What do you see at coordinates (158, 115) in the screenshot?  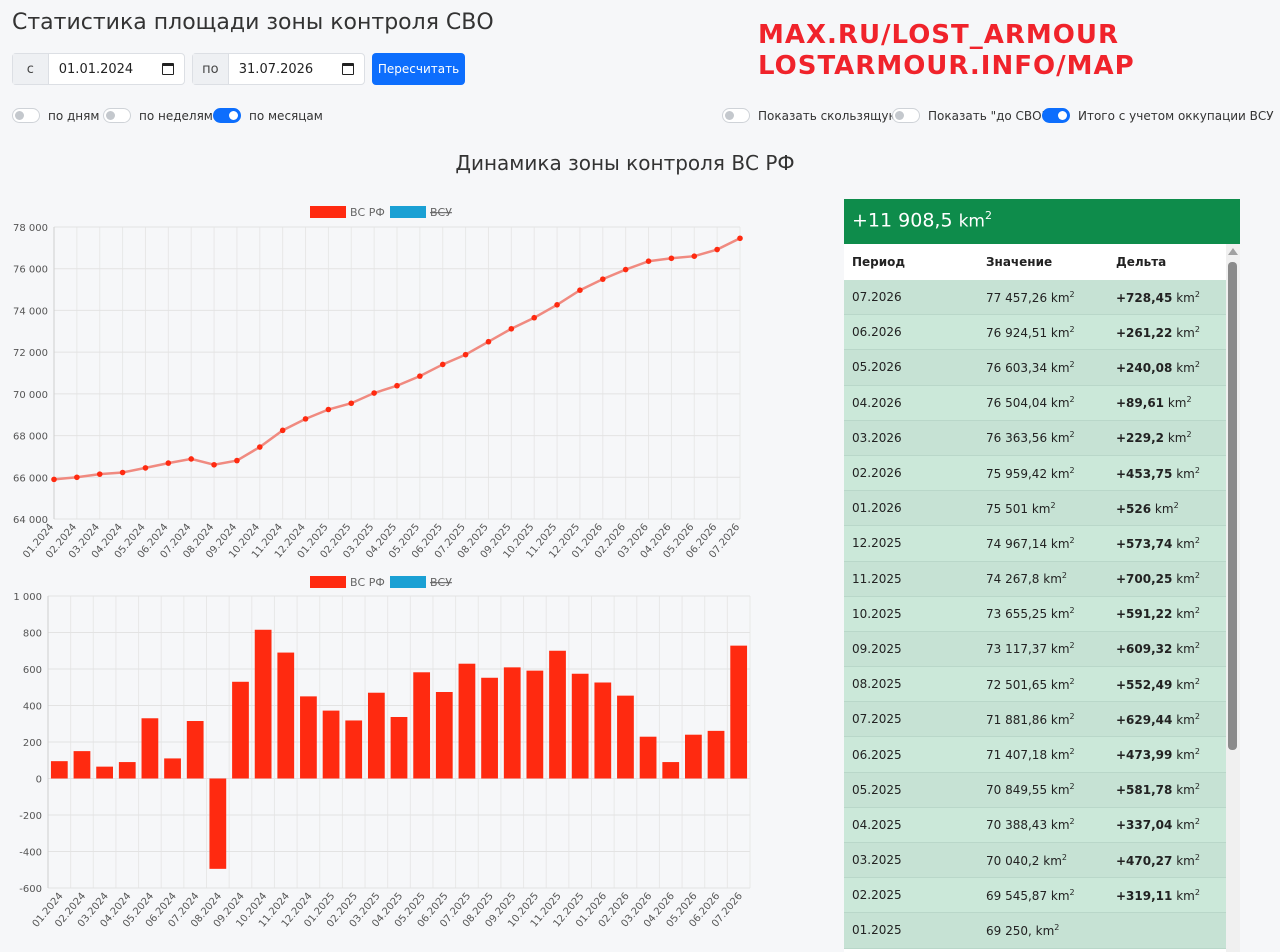 I see `toggle-by-weeks: по неделям` at bounding box center [158, 115].